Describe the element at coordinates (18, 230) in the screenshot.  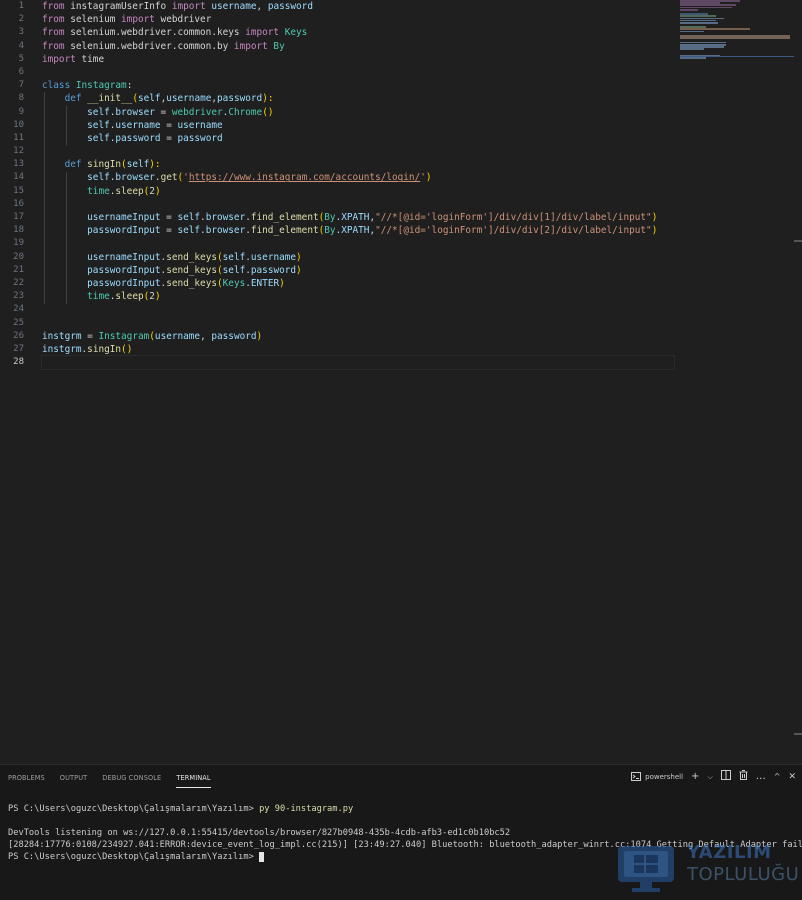
I see `line-number: 18` at that location.